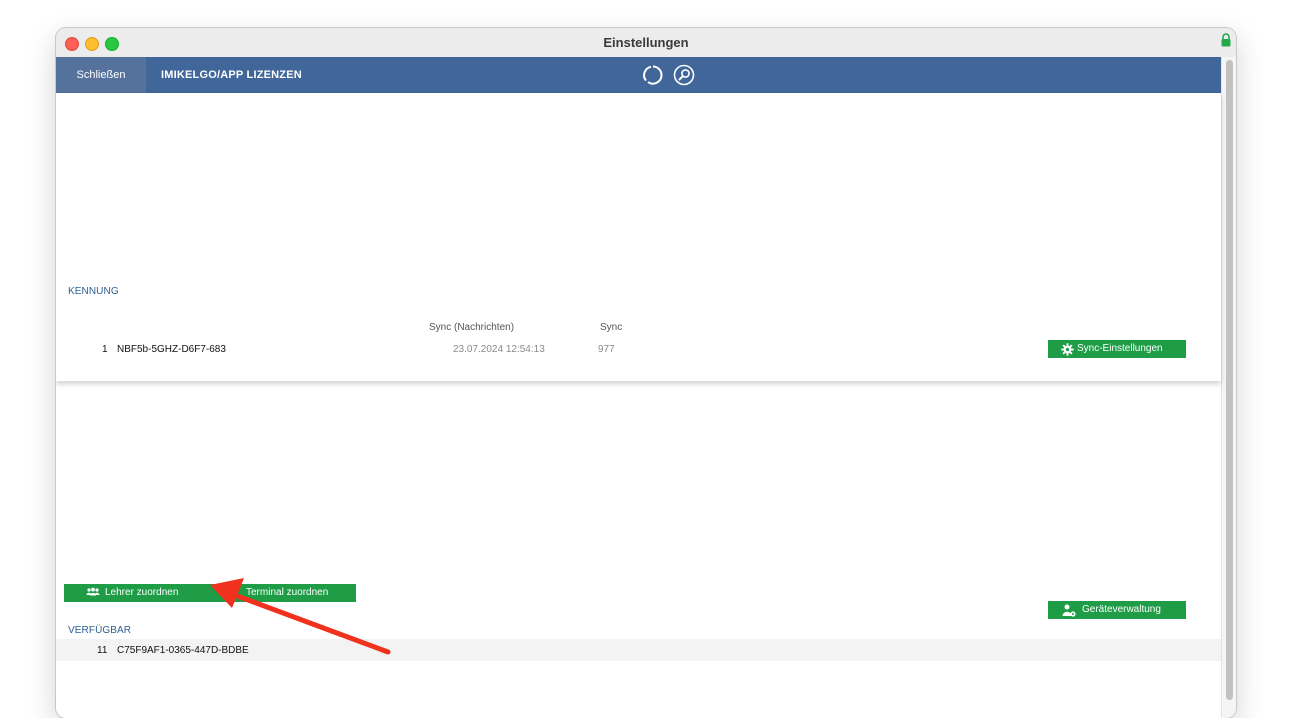 The height and width of the screenshot is (718, 1292). I want to click on scrollbar-thumb, so click(1229, 380).